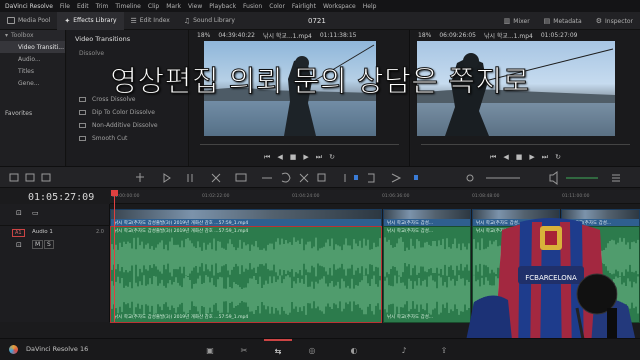 This screenshot has width=640, height=360. Describe the element at coordinates (65, 6) in the screenshot. I see `menu-file: File` at that location.